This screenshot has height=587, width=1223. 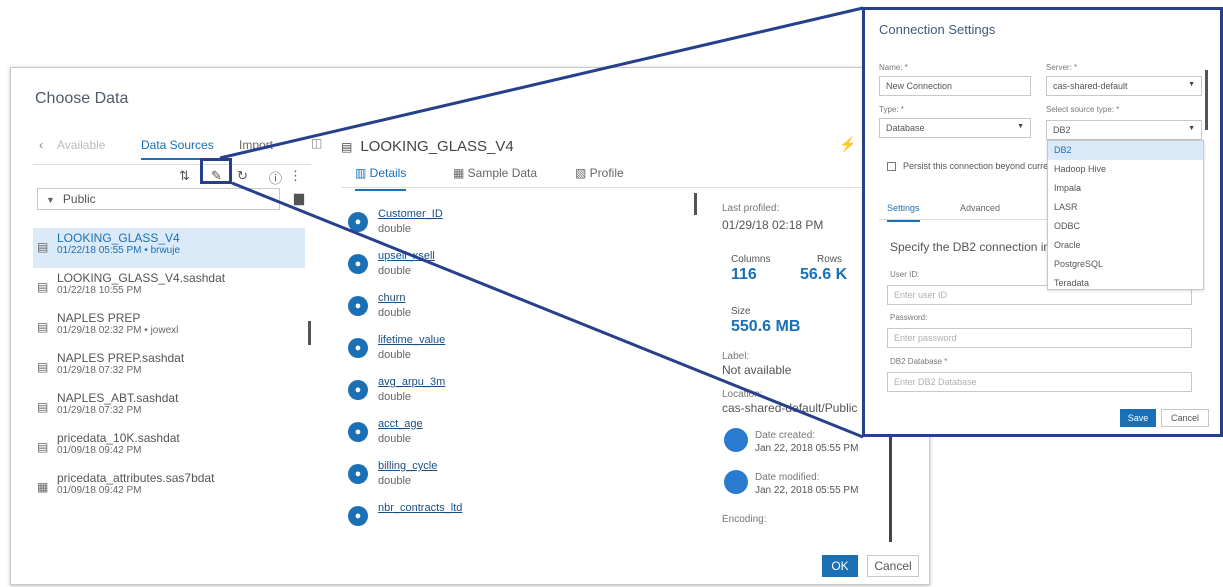 I want to click on rows-label: Rows, so click(x=830, y=259).